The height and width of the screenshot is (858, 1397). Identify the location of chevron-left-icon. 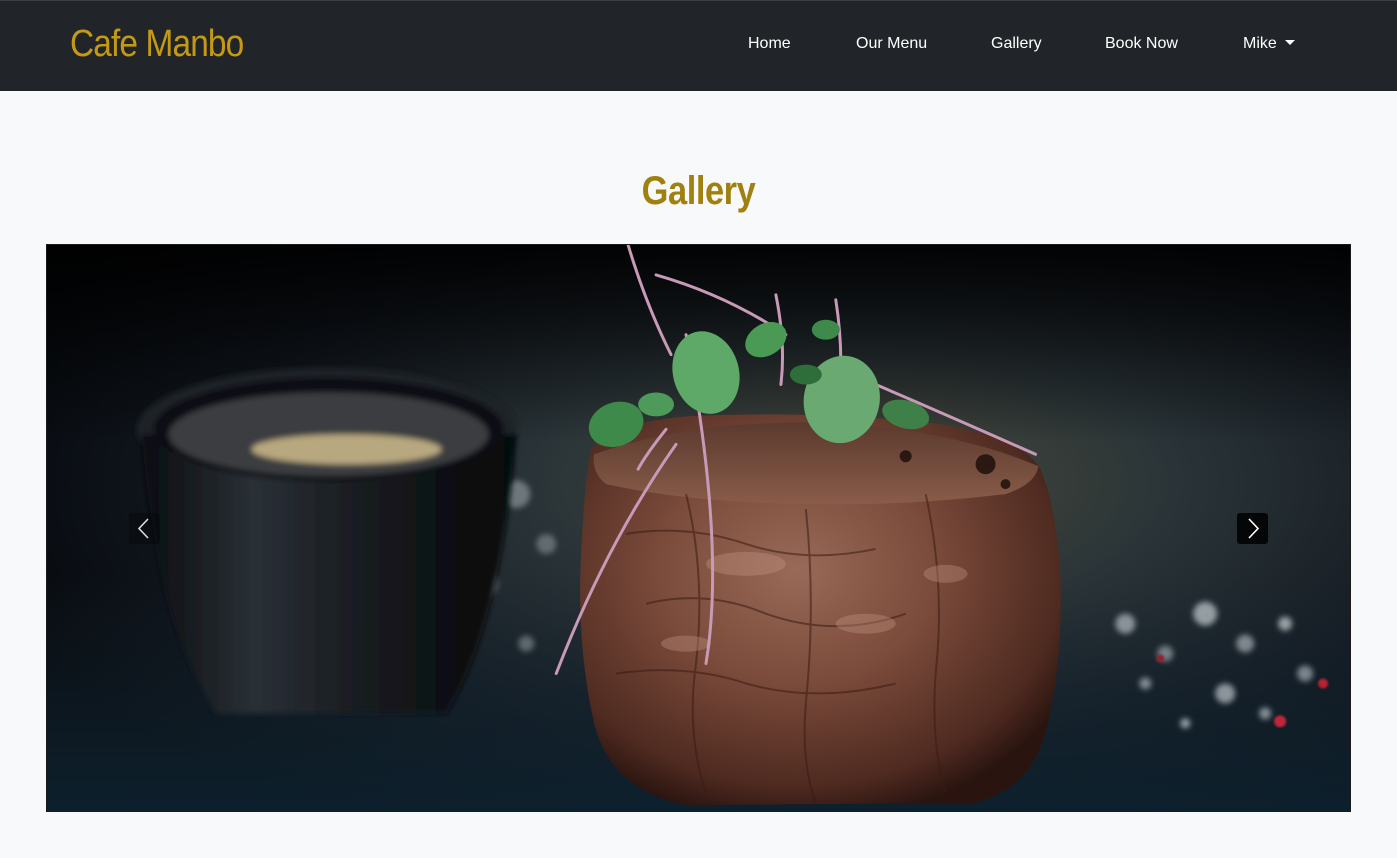
(143, 528).